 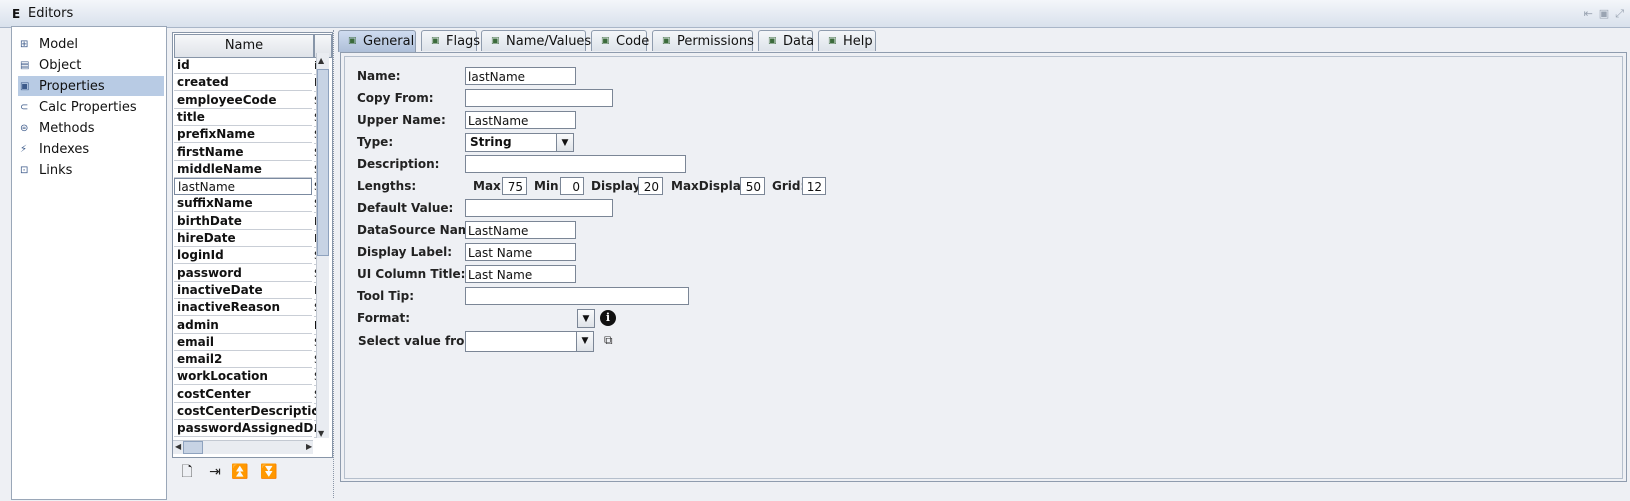 I want to click on copy-from-field, so click(x=539, y=98).